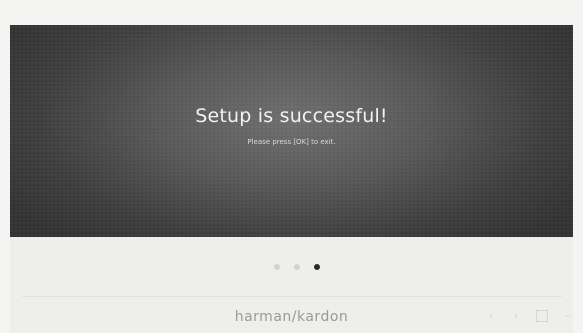  What do you see at coordinates (516, 317) in the screenshot?
I see `chevron-right-icon: ›` at bounding box center [516, 317].